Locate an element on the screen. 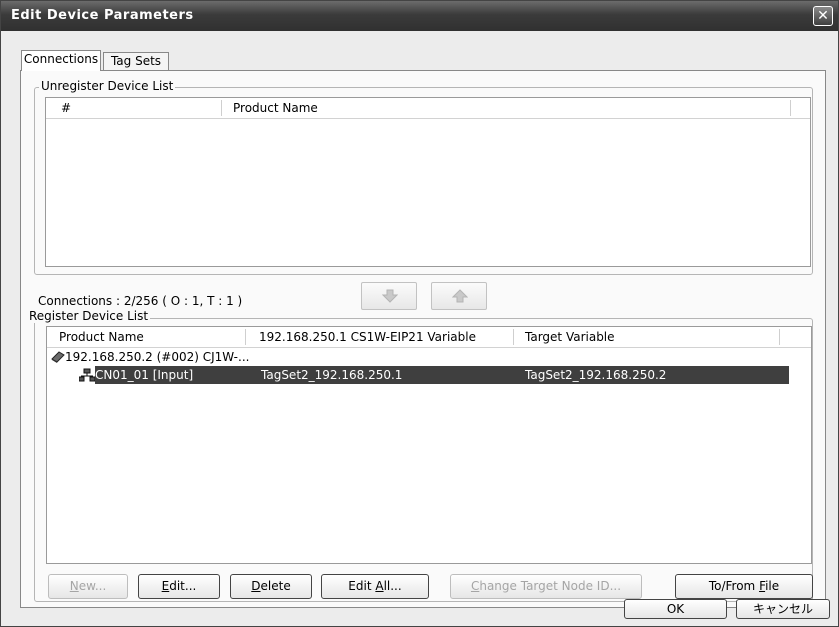  move-up-button is located at coordinates (459, 296).